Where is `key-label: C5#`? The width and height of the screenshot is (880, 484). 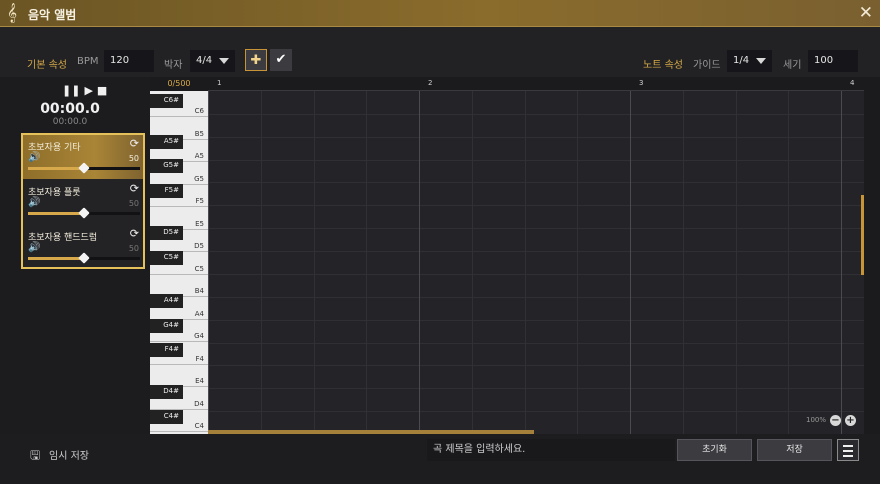
key-label: C5# is located at coordinates (171, 257).